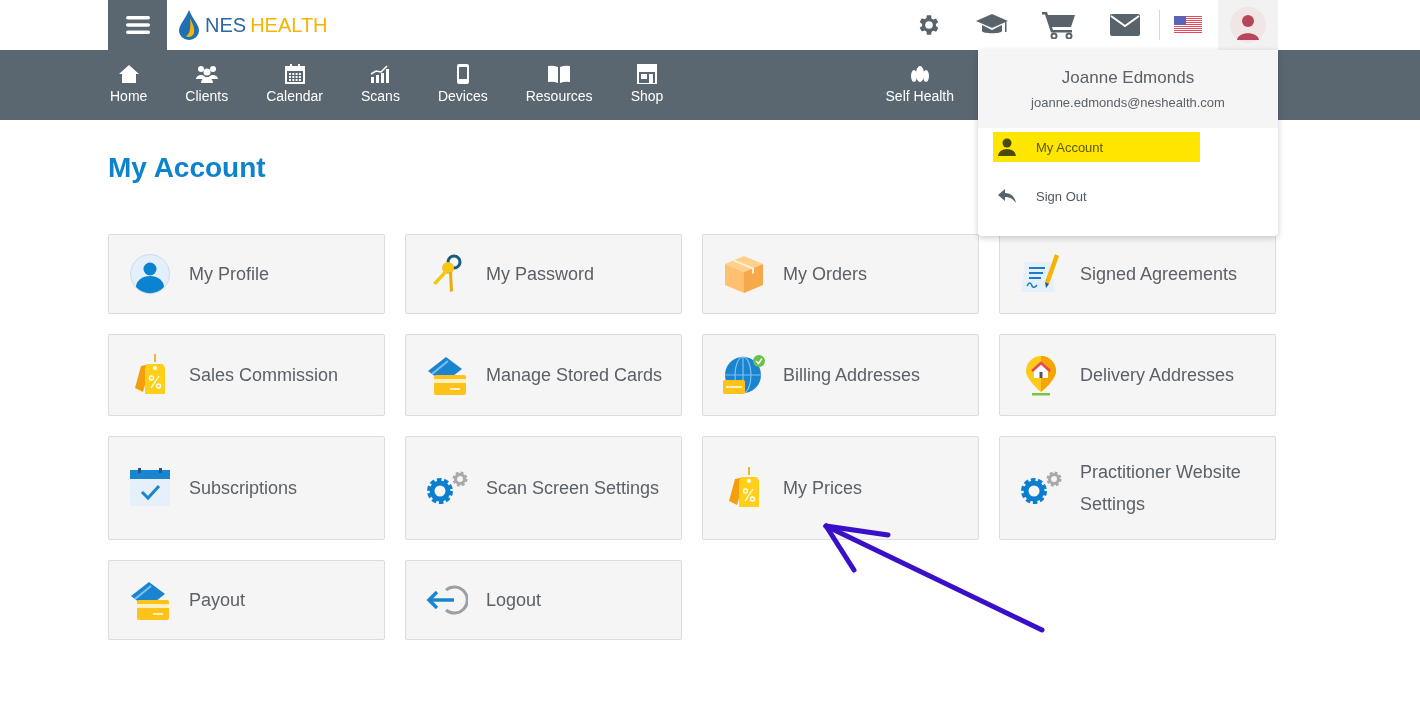 Image resolution: width=1420 pixels, height=701 pixels. Describe the element at coordinates (206, 74) in the screenshot. I see `people-icon` at that location.